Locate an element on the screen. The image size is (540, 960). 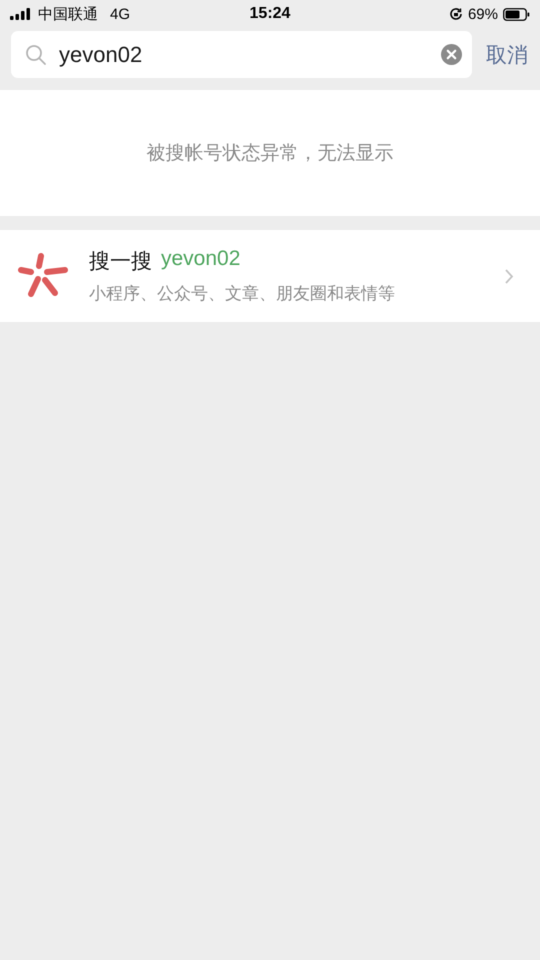
network-type: 4G is located at coordinates (120, 14).